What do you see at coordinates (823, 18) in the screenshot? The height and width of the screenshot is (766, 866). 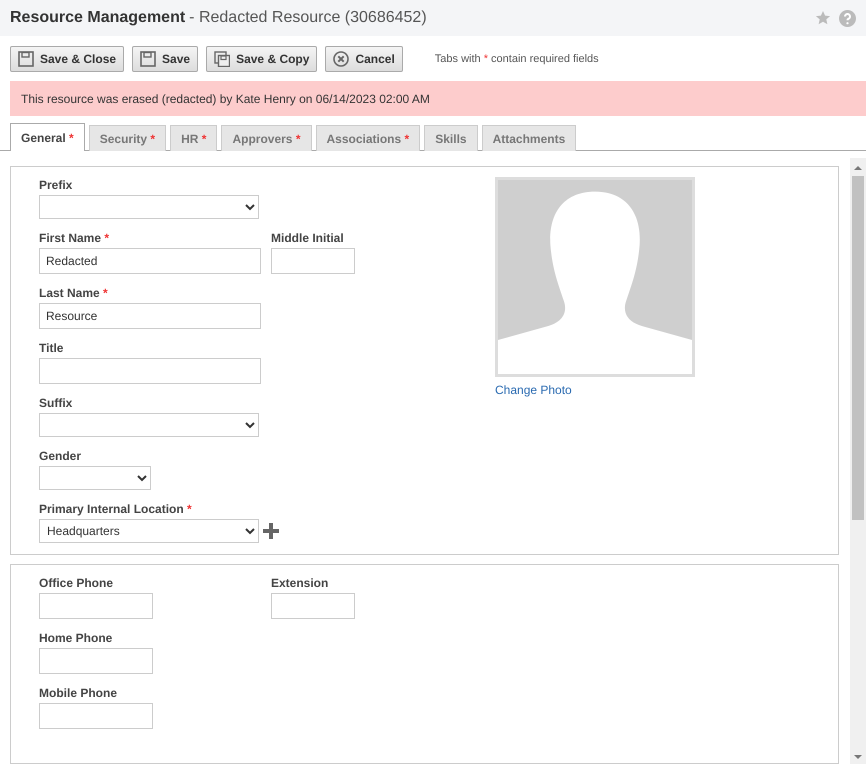 I see `star-icon` at bounding box center [823, 18].